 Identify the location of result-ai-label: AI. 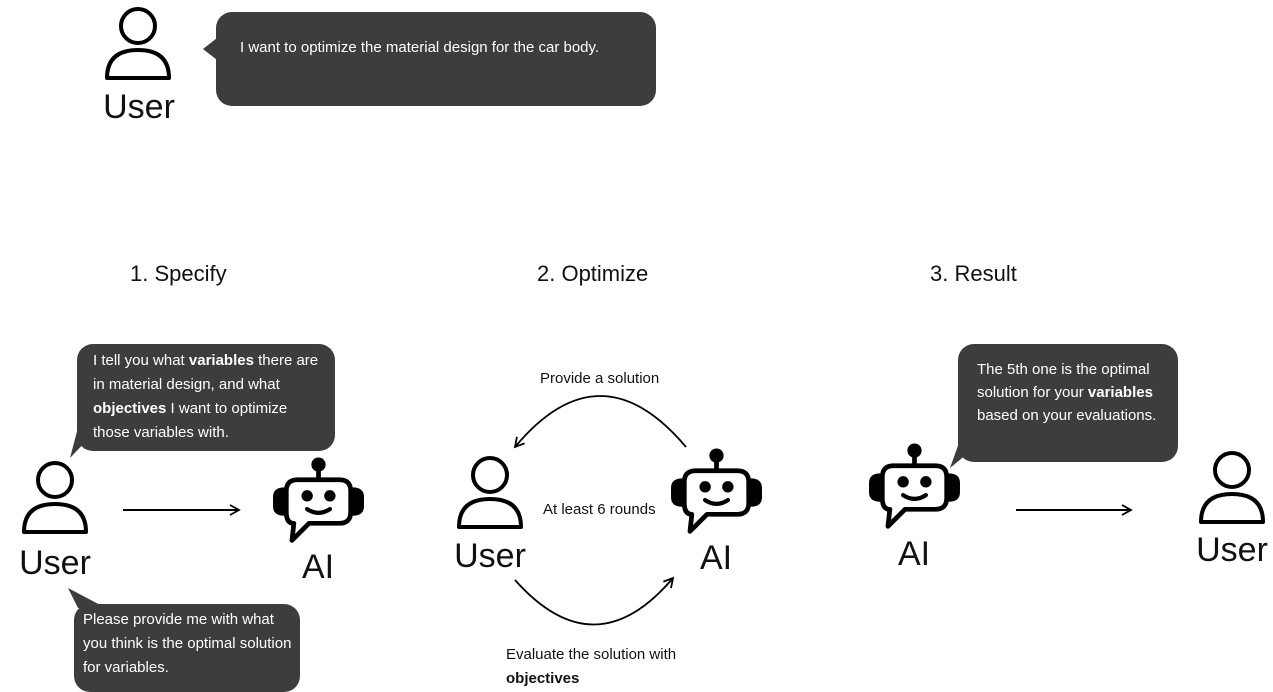
(914, 554).